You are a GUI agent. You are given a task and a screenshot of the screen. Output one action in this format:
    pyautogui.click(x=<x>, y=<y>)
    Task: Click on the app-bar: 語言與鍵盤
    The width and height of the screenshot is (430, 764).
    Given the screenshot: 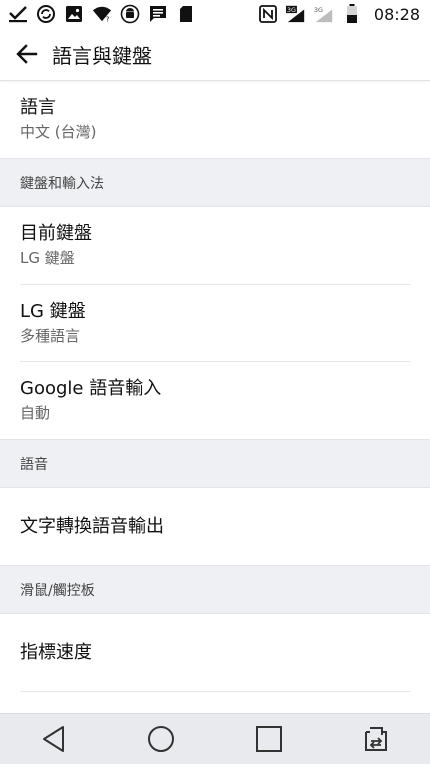 What is the action you would take?
    pyautogui.click(x=215, y=54)
    